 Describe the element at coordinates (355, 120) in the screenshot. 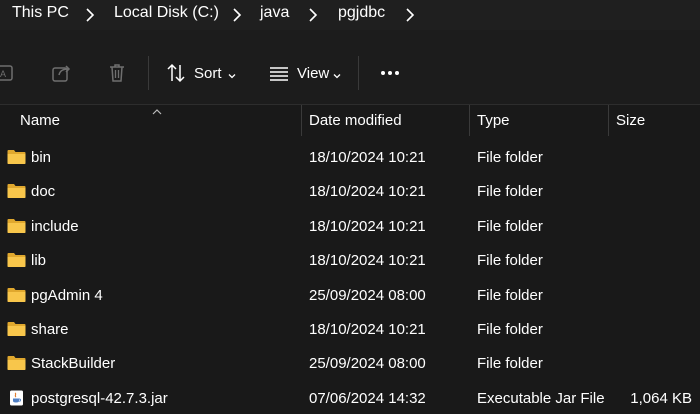

I see `column-header-date-label: Date modified` at that location.